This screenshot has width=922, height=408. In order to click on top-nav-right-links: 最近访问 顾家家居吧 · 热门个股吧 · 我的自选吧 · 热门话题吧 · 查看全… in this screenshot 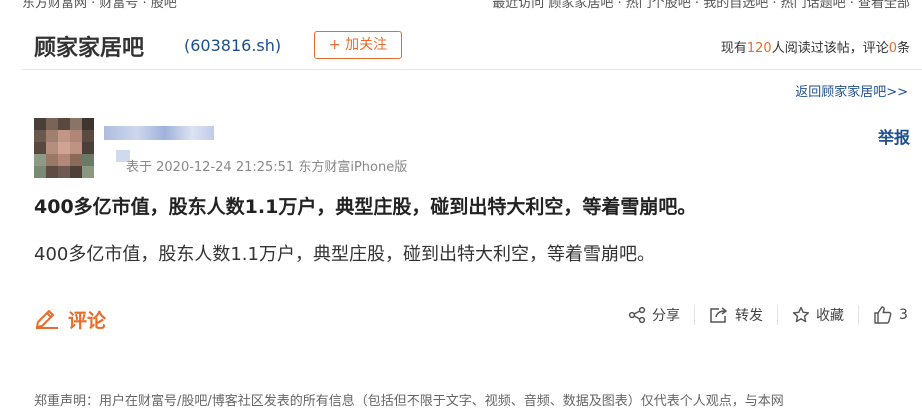, I will do `click(701, 5)`.